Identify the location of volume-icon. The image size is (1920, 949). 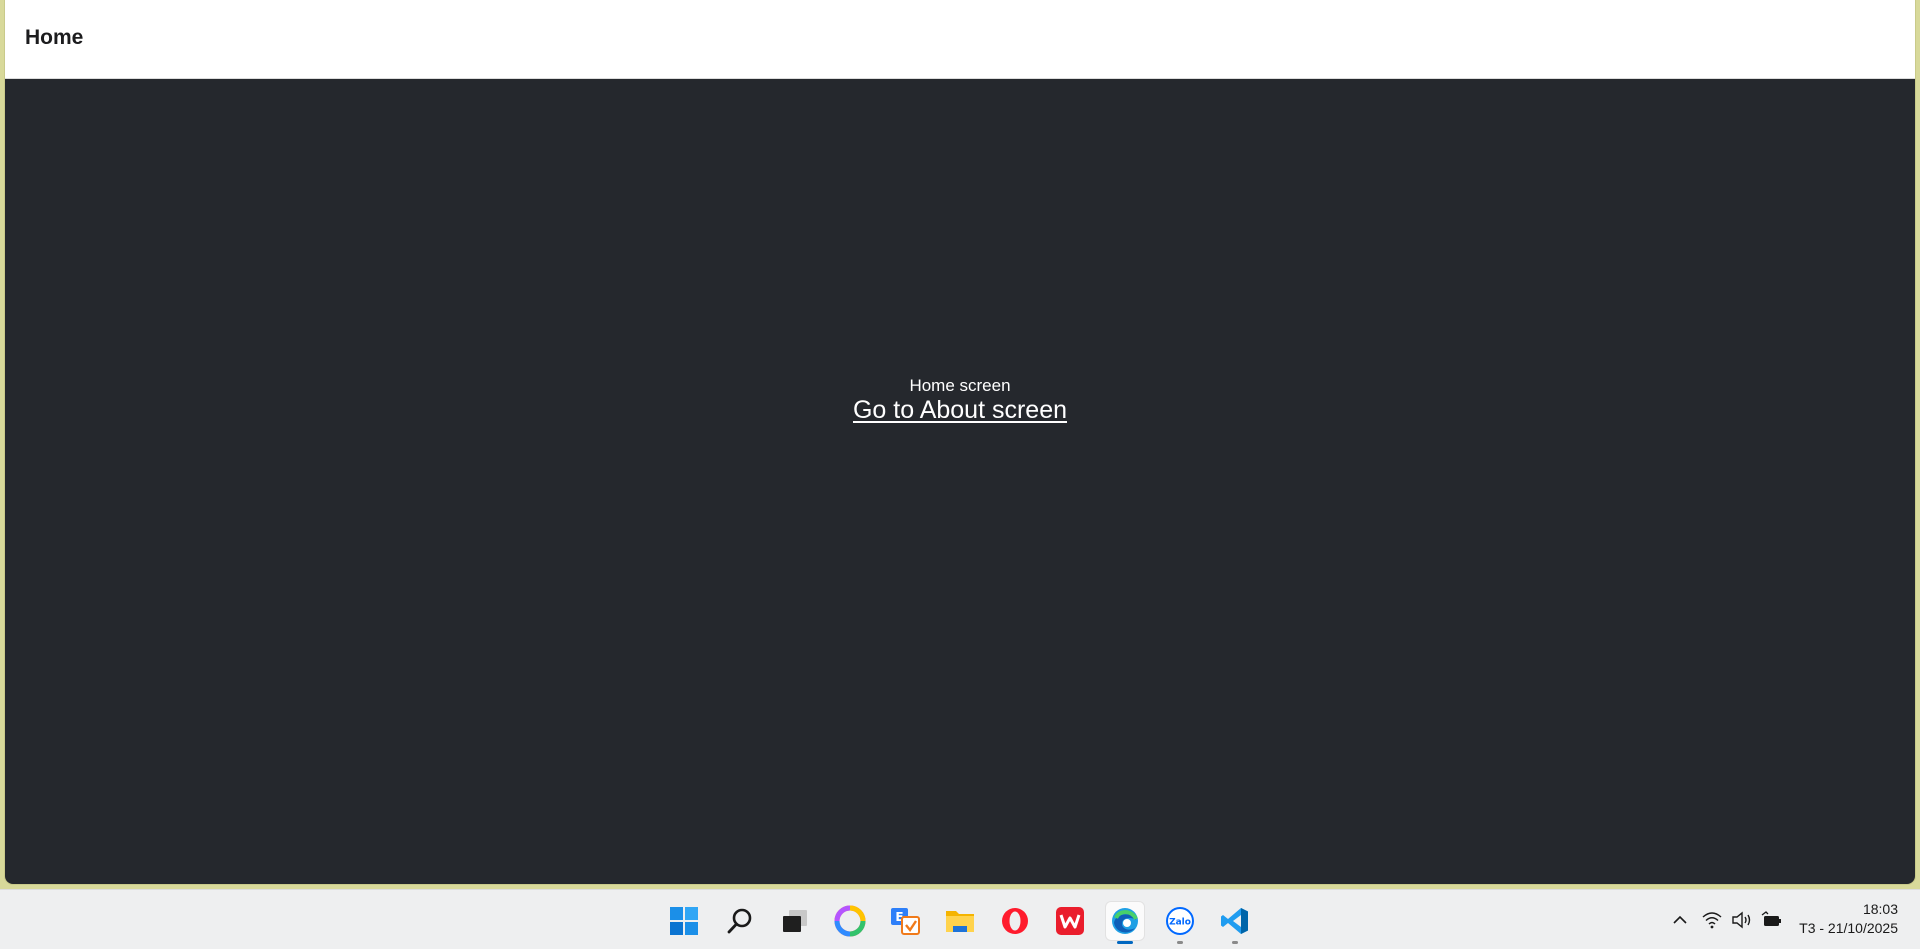
(1742, 920).